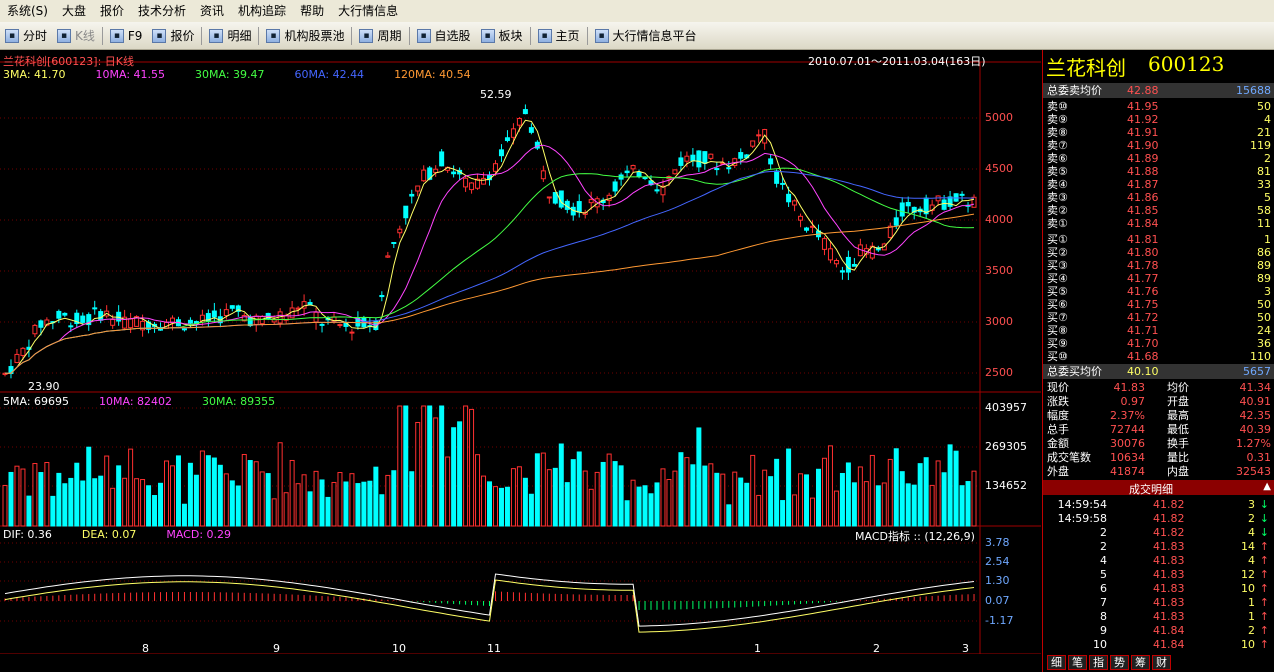 The image size is (1274, 672). I want to click on menu-item-6: 帮助, so click(312, 11).